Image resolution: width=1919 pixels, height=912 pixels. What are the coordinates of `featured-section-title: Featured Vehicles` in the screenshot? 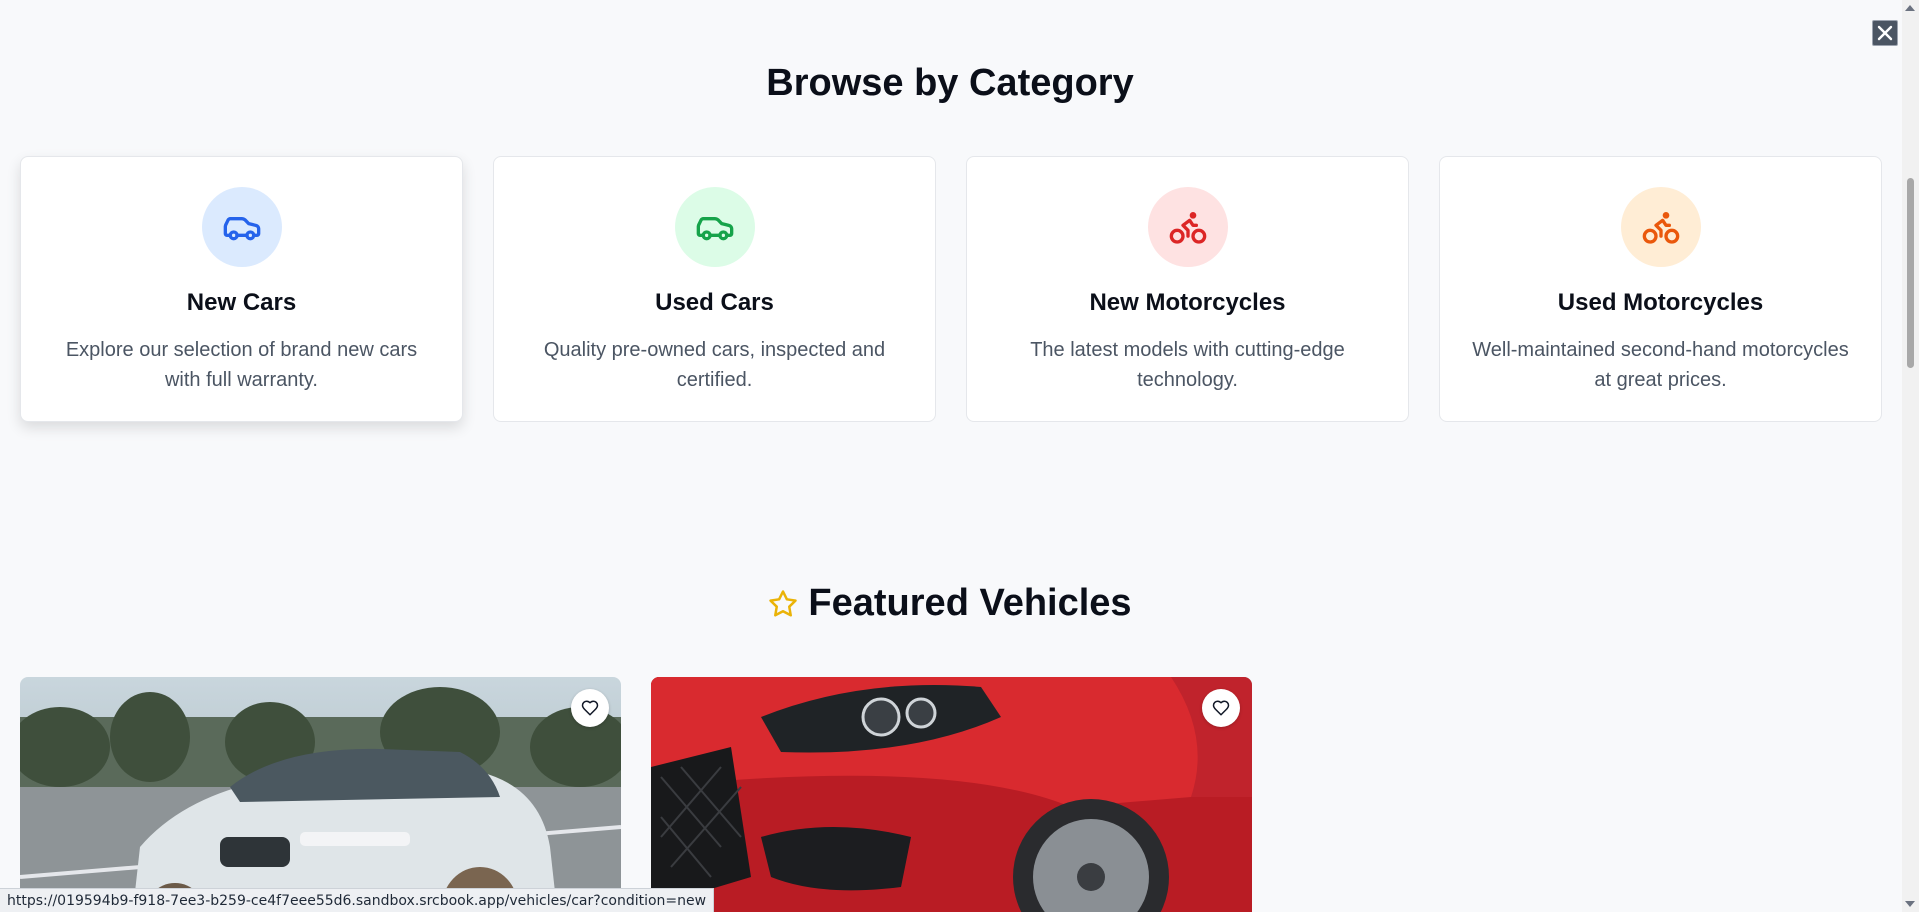 It's located at (950, 603).